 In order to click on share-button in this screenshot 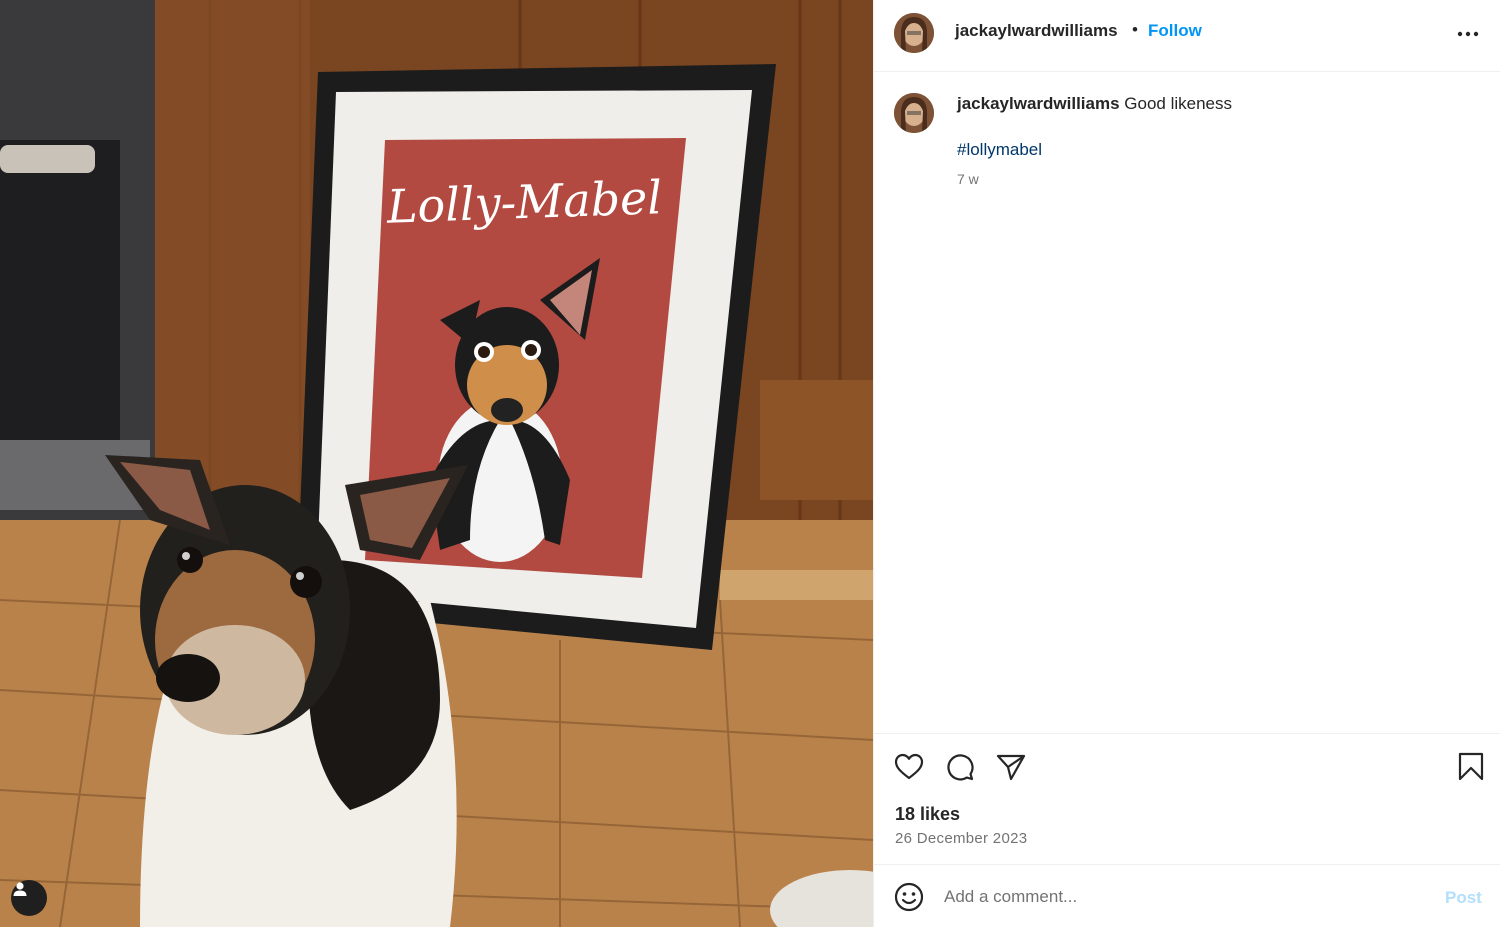, I will do `click(1011, 767)`.